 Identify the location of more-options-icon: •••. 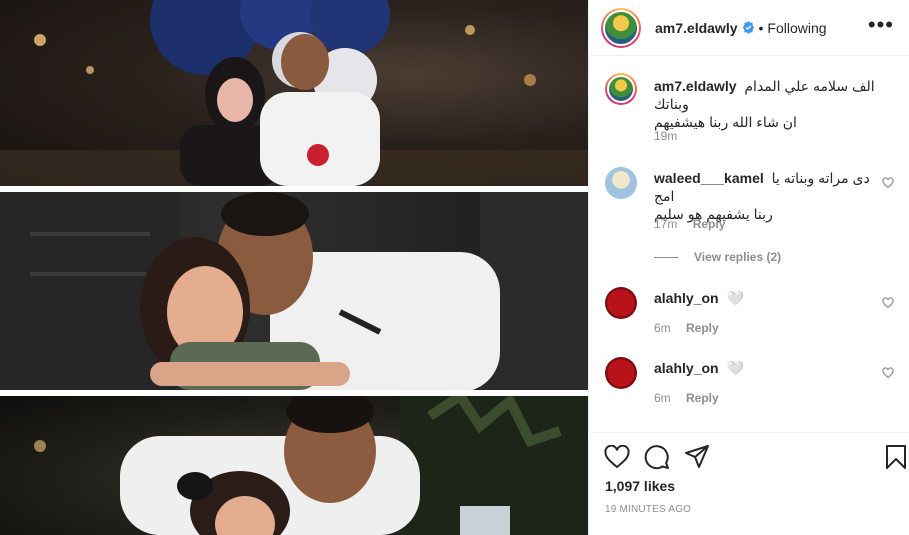
(881, 25).